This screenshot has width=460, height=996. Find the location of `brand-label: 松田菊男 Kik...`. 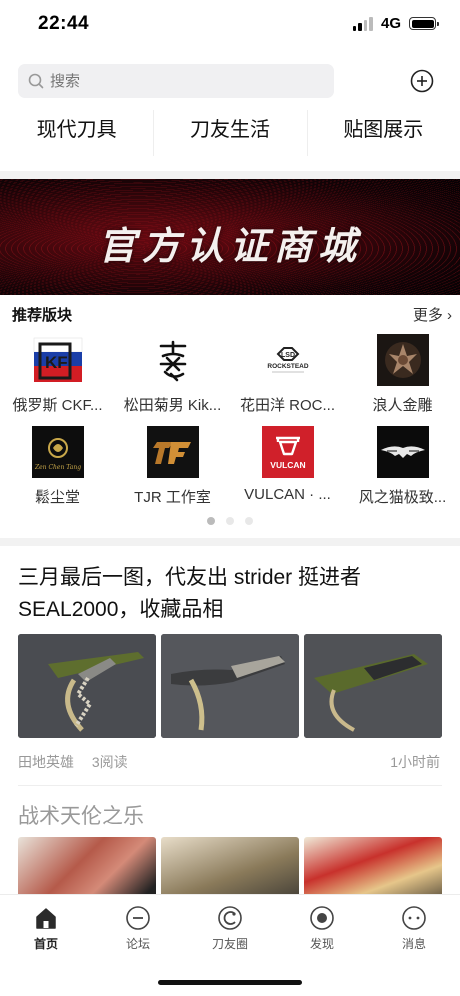

brand-label: 松田菊男 Kik... is located at coordinates (172, 405).